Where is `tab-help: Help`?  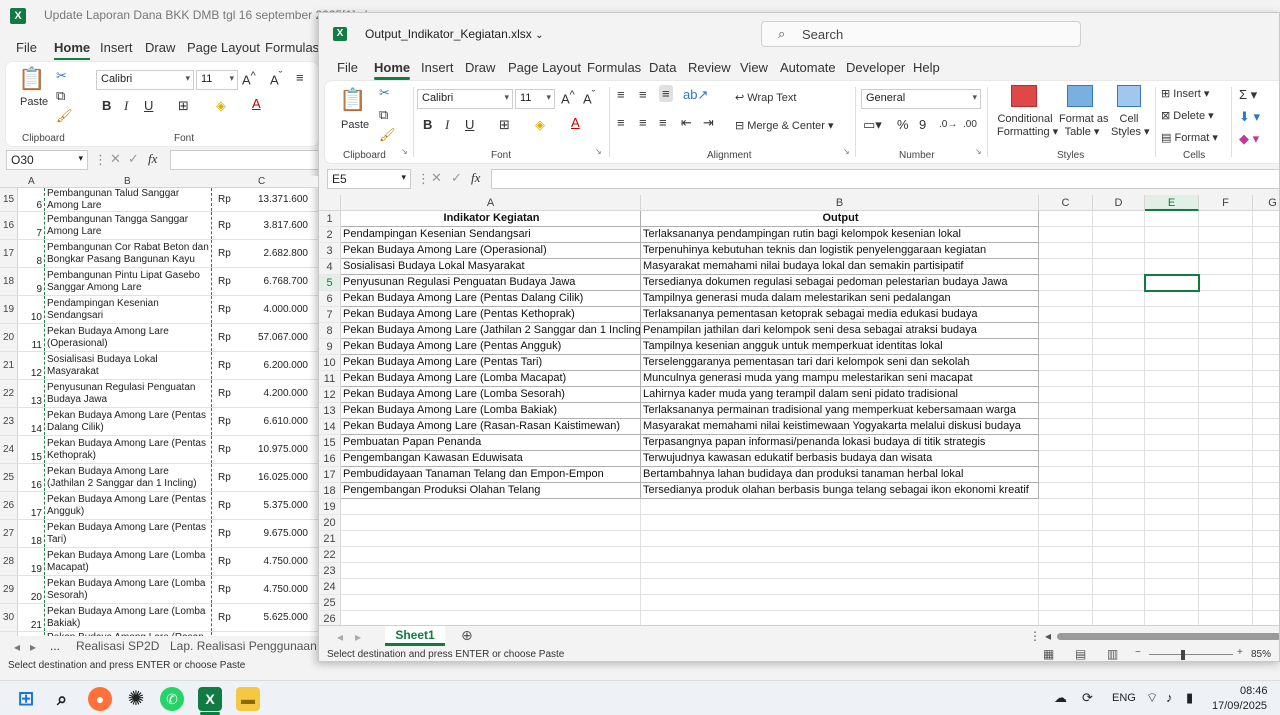 tab-help: Help is located at coordinates (926, 67).